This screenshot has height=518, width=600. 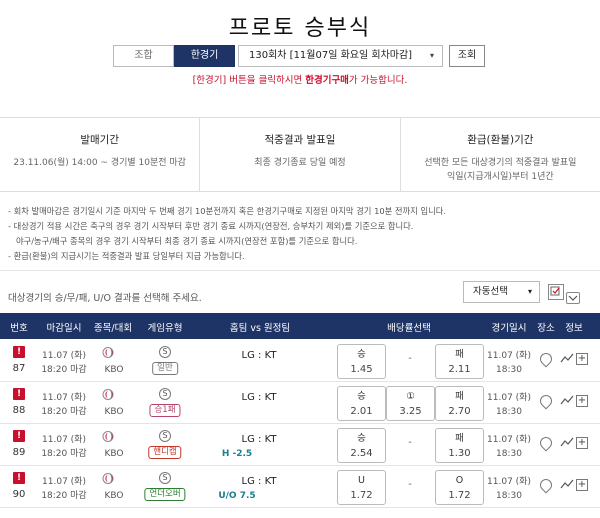 What do you see at coordinates (573, 298) in the screenshot?
I see `reset-selection-icon` at bounding box center [573, 298].